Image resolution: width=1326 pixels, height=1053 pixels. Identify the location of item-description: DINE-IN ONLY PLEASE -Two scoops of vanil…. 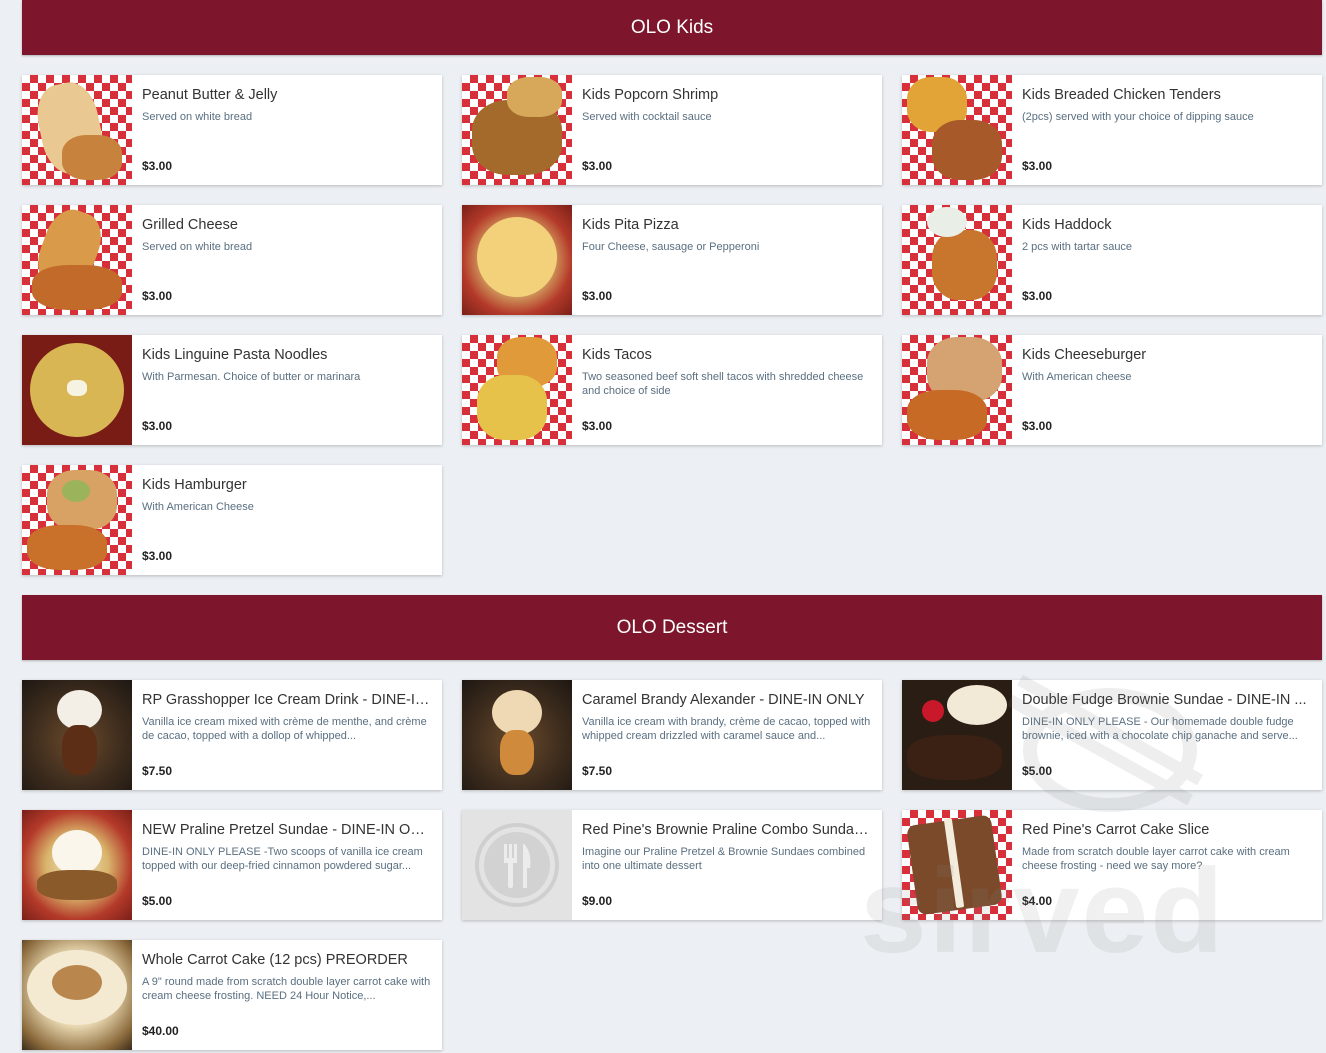
(282, 859).